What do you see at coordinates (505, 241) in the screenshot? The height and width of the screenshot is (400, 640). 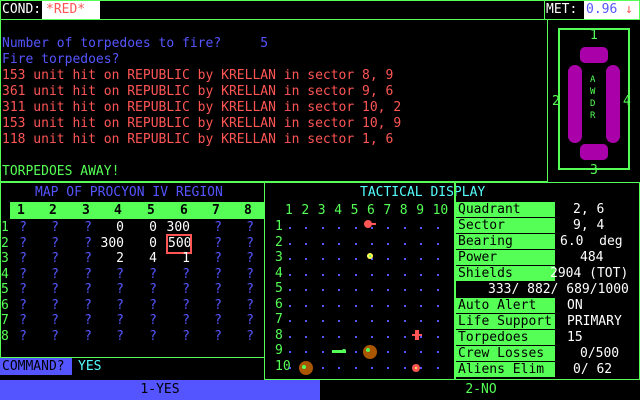 I see `bearing-label: Bearing` at bounding box center [505, 241].